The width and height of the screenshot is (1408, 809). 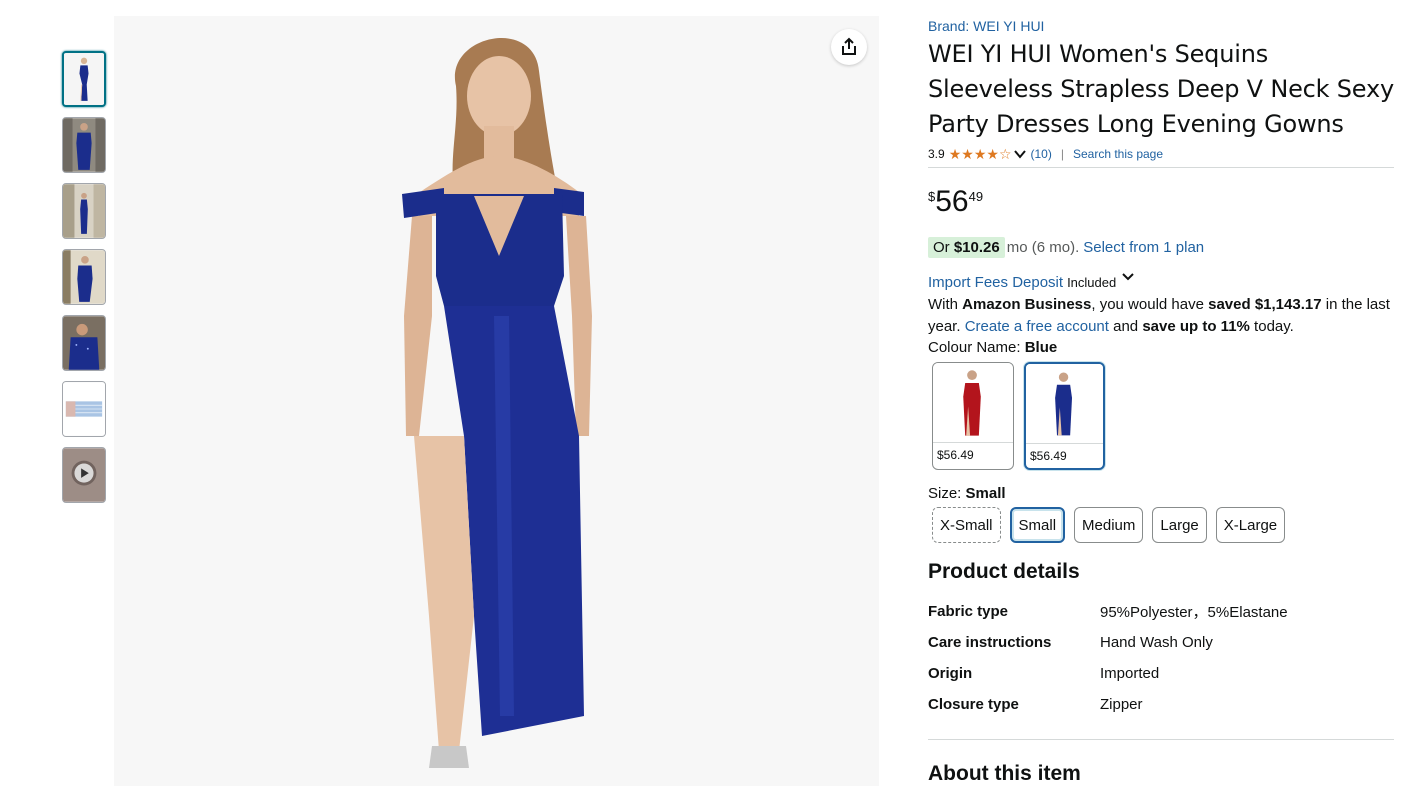 I want to click on table-row: Fabric type 95%Polyester，5%Elastane, so click(x=1108, y=611).